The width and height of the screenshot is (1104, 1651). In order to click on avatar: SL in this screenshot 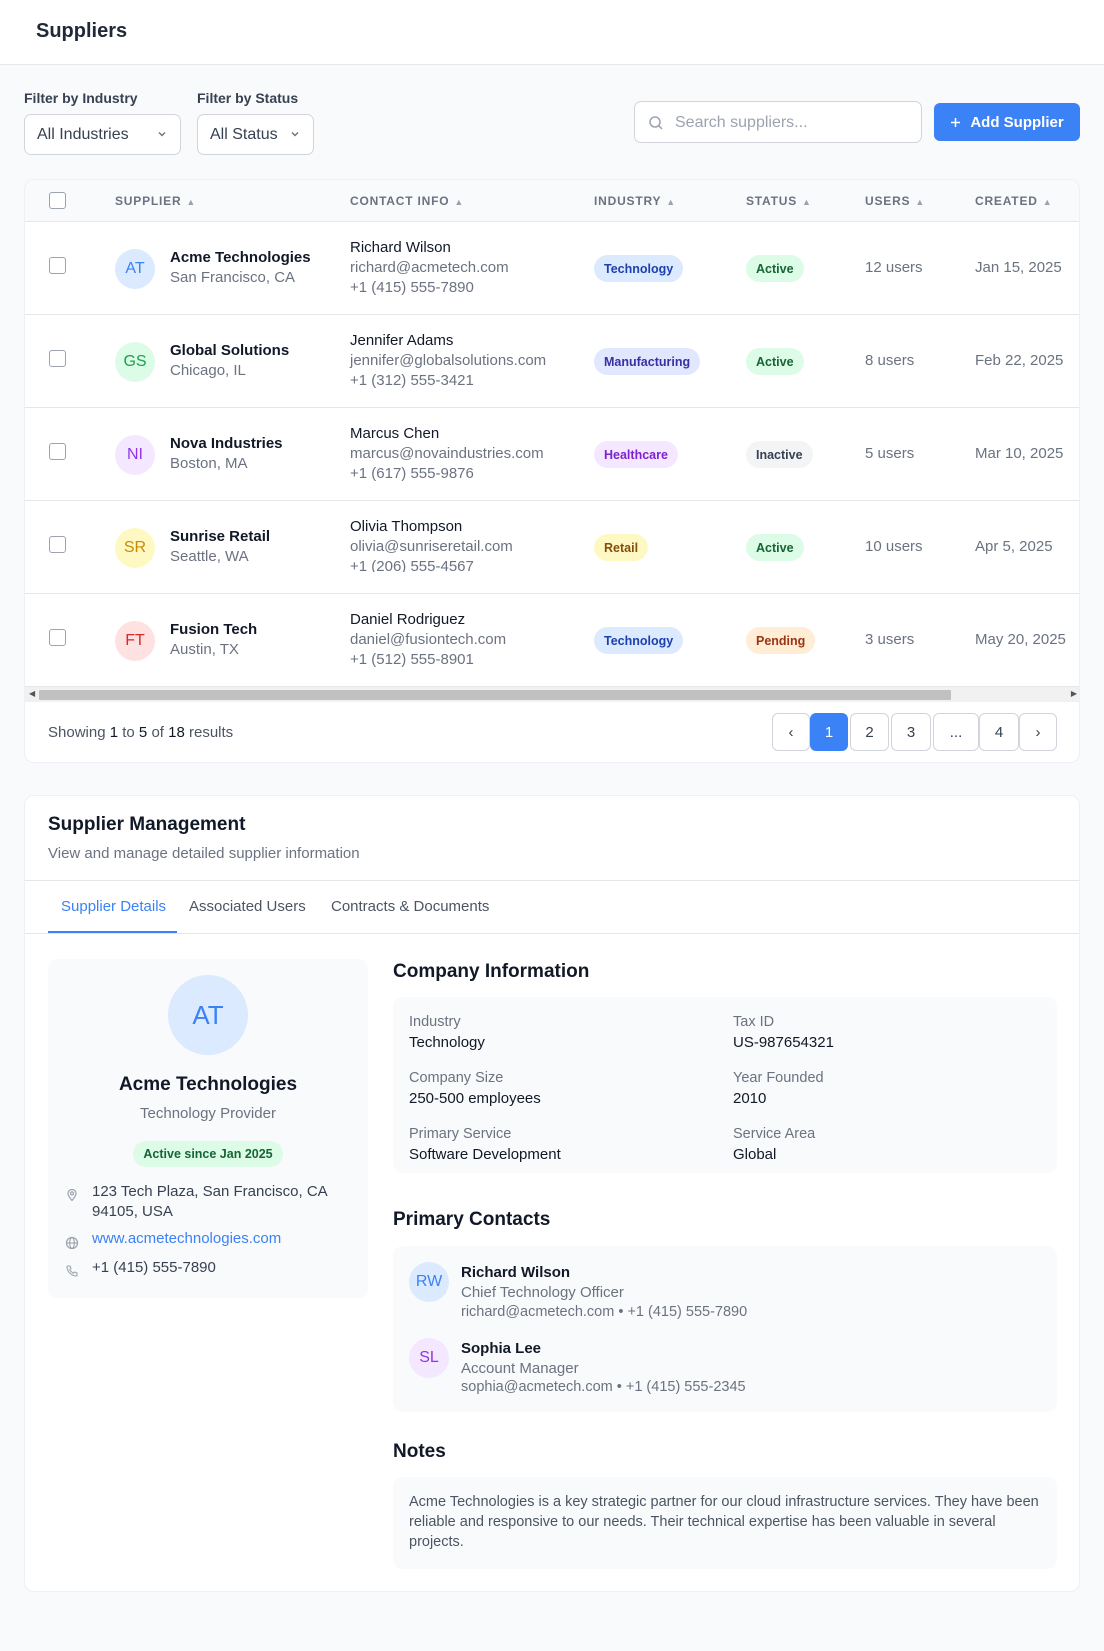, I will do `click(429, 1358)`.